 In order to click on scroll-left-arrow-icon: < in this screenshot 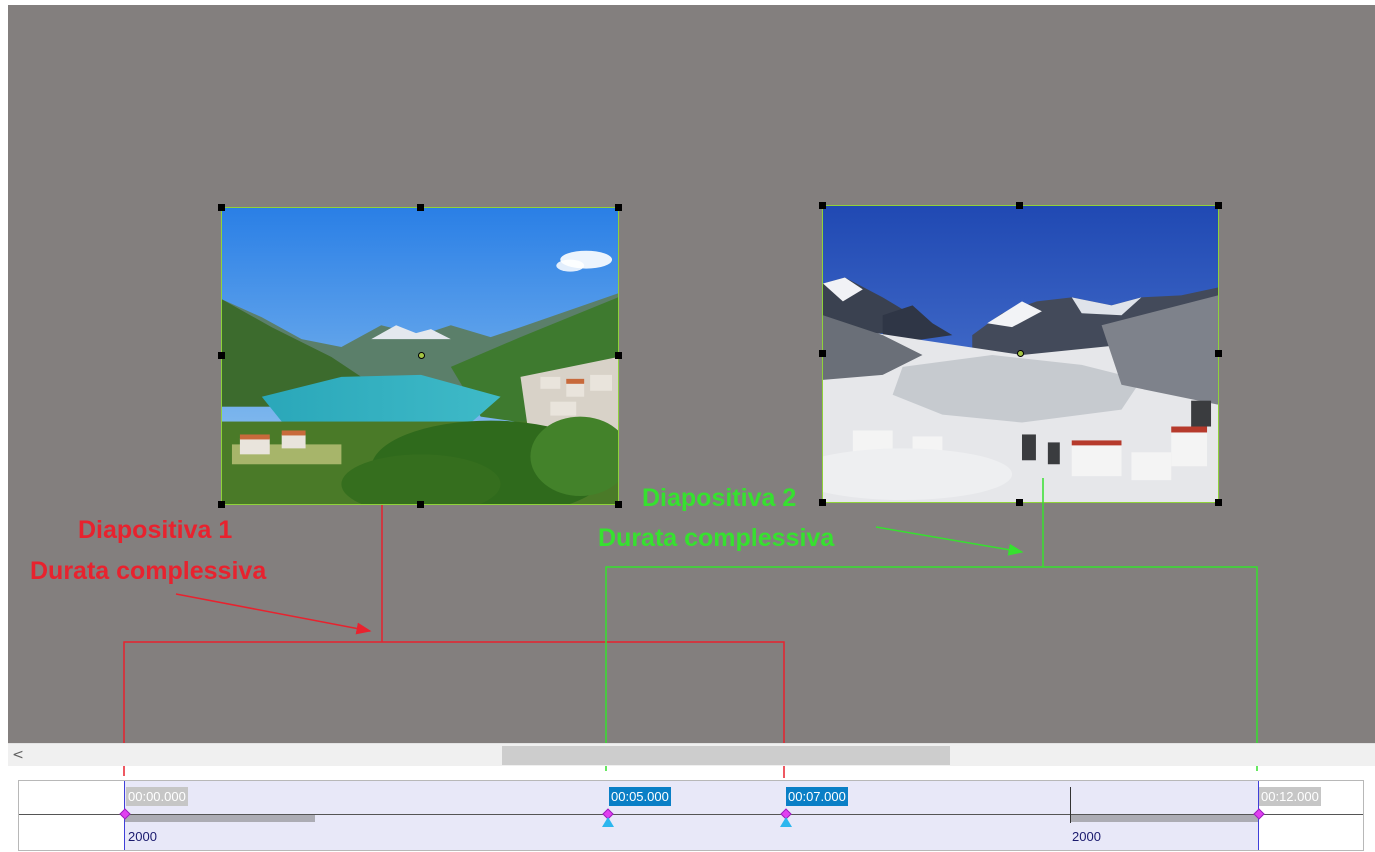, I will do `click(18, 755)`.